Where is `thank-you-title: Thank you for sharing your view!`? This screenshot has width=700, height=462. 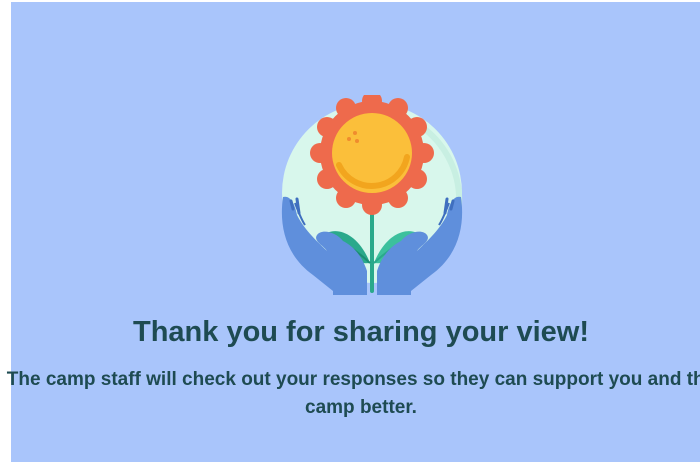 thank-you-title: Thank you for sharing your view! is located at coordinates (360, 332).